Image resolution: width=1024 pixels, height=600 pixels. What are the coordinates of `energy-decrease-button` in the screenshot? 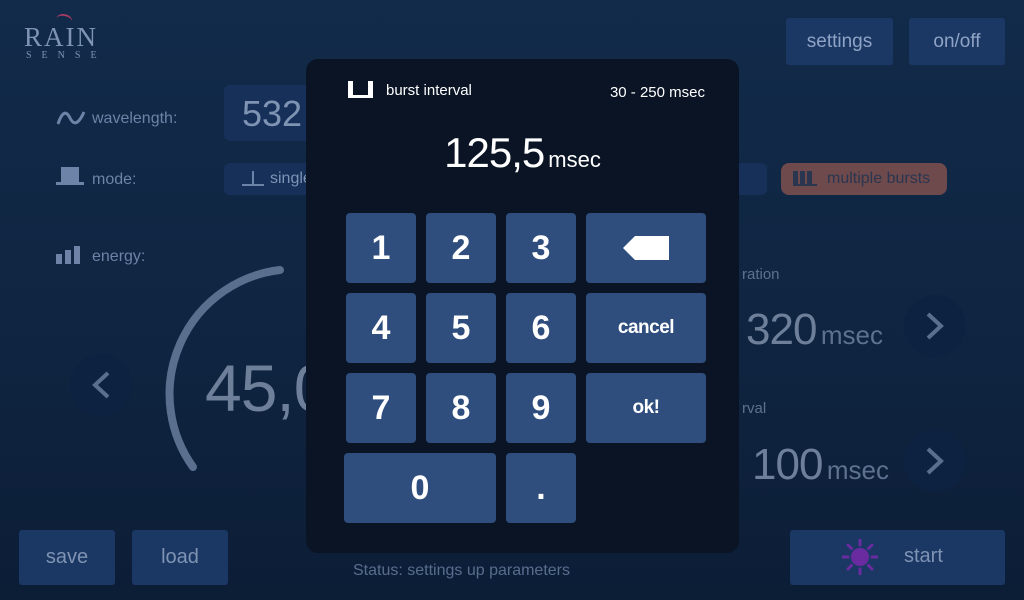 It's located at (101, 385).